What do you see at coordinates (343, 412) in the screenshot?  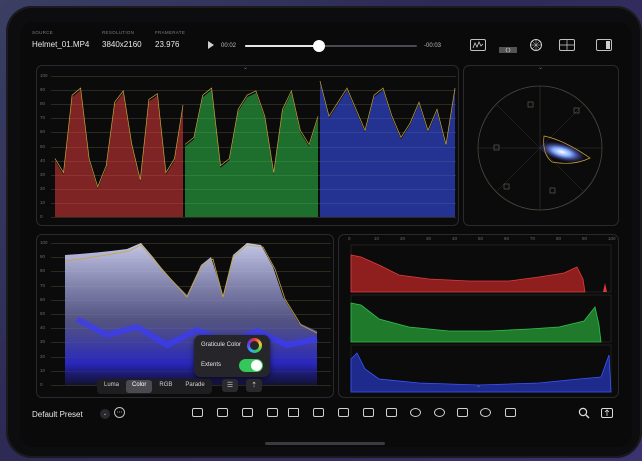 I see `nd-filter-icon` at bounding box center [343, 412].